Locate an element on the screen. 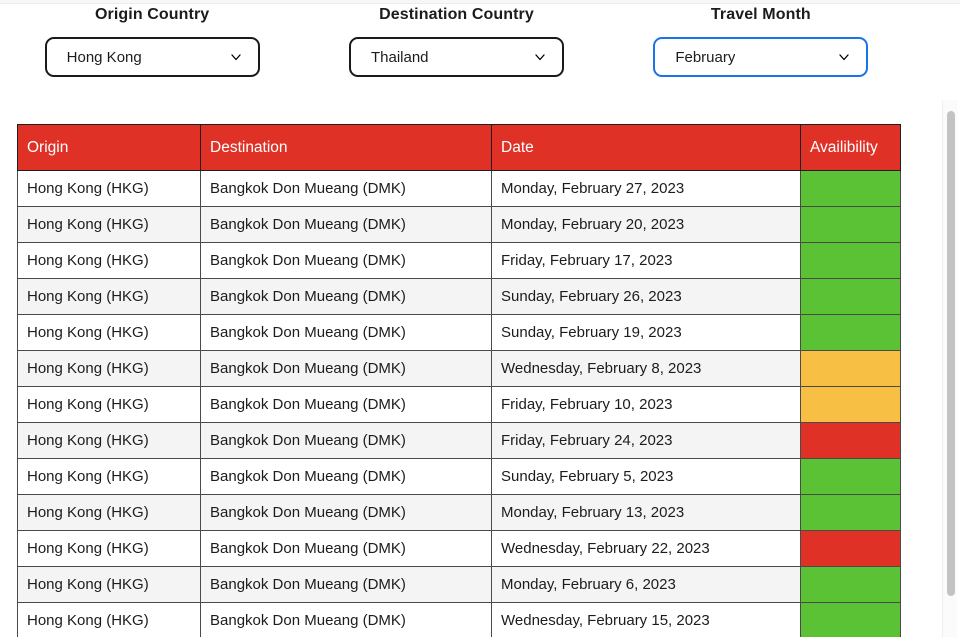  cell-date: Wednesday, February 22, 2023 is located at coordinates (646, 548).